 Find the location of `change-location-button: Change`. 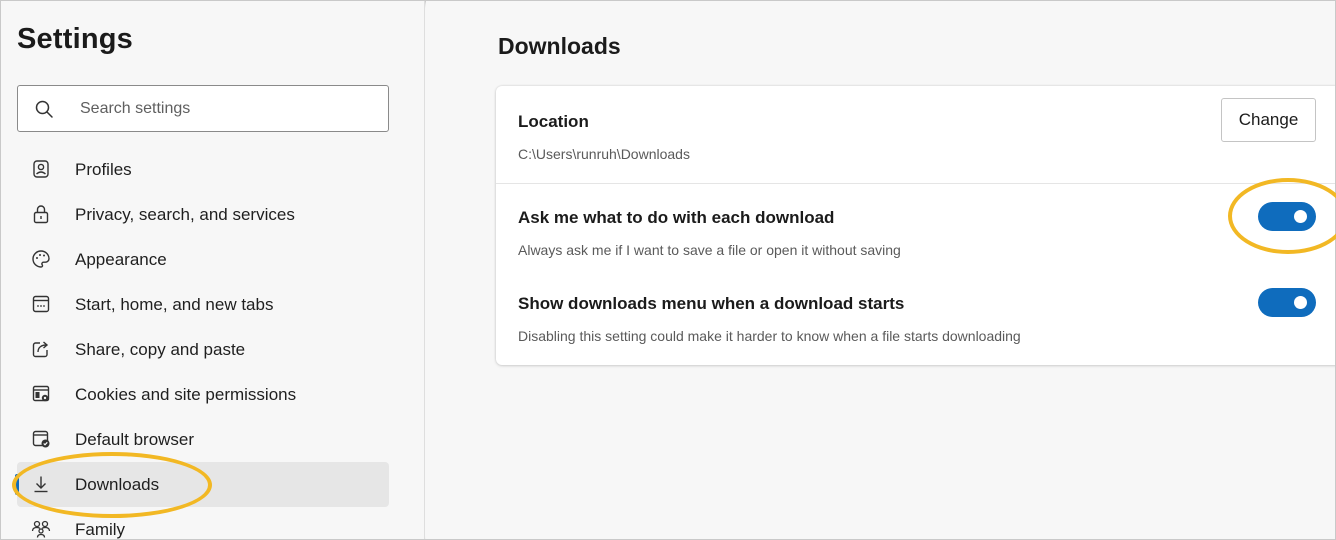

change-location-button: Change is located at coordinates (1268, 120).